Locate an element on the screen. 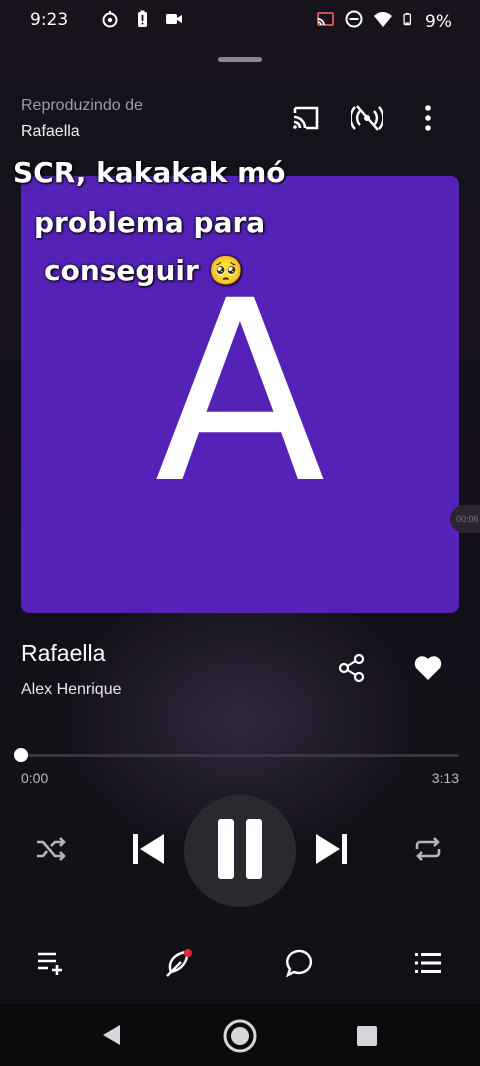 Image resolution: width=480 pixels, height=1066 pixels. repeat-icon is located at coordinates (428, 851).